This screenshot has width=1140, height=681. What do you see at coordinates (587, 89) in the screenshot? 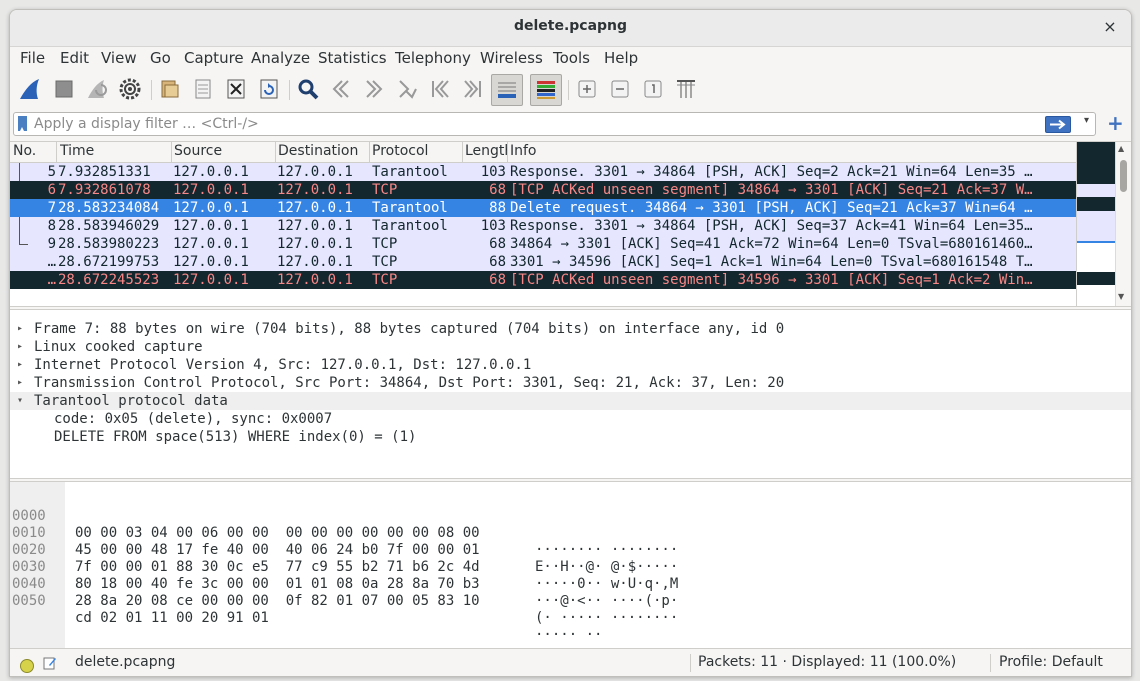
I see `zoom-in-icon` at bounding box center [587, 89].